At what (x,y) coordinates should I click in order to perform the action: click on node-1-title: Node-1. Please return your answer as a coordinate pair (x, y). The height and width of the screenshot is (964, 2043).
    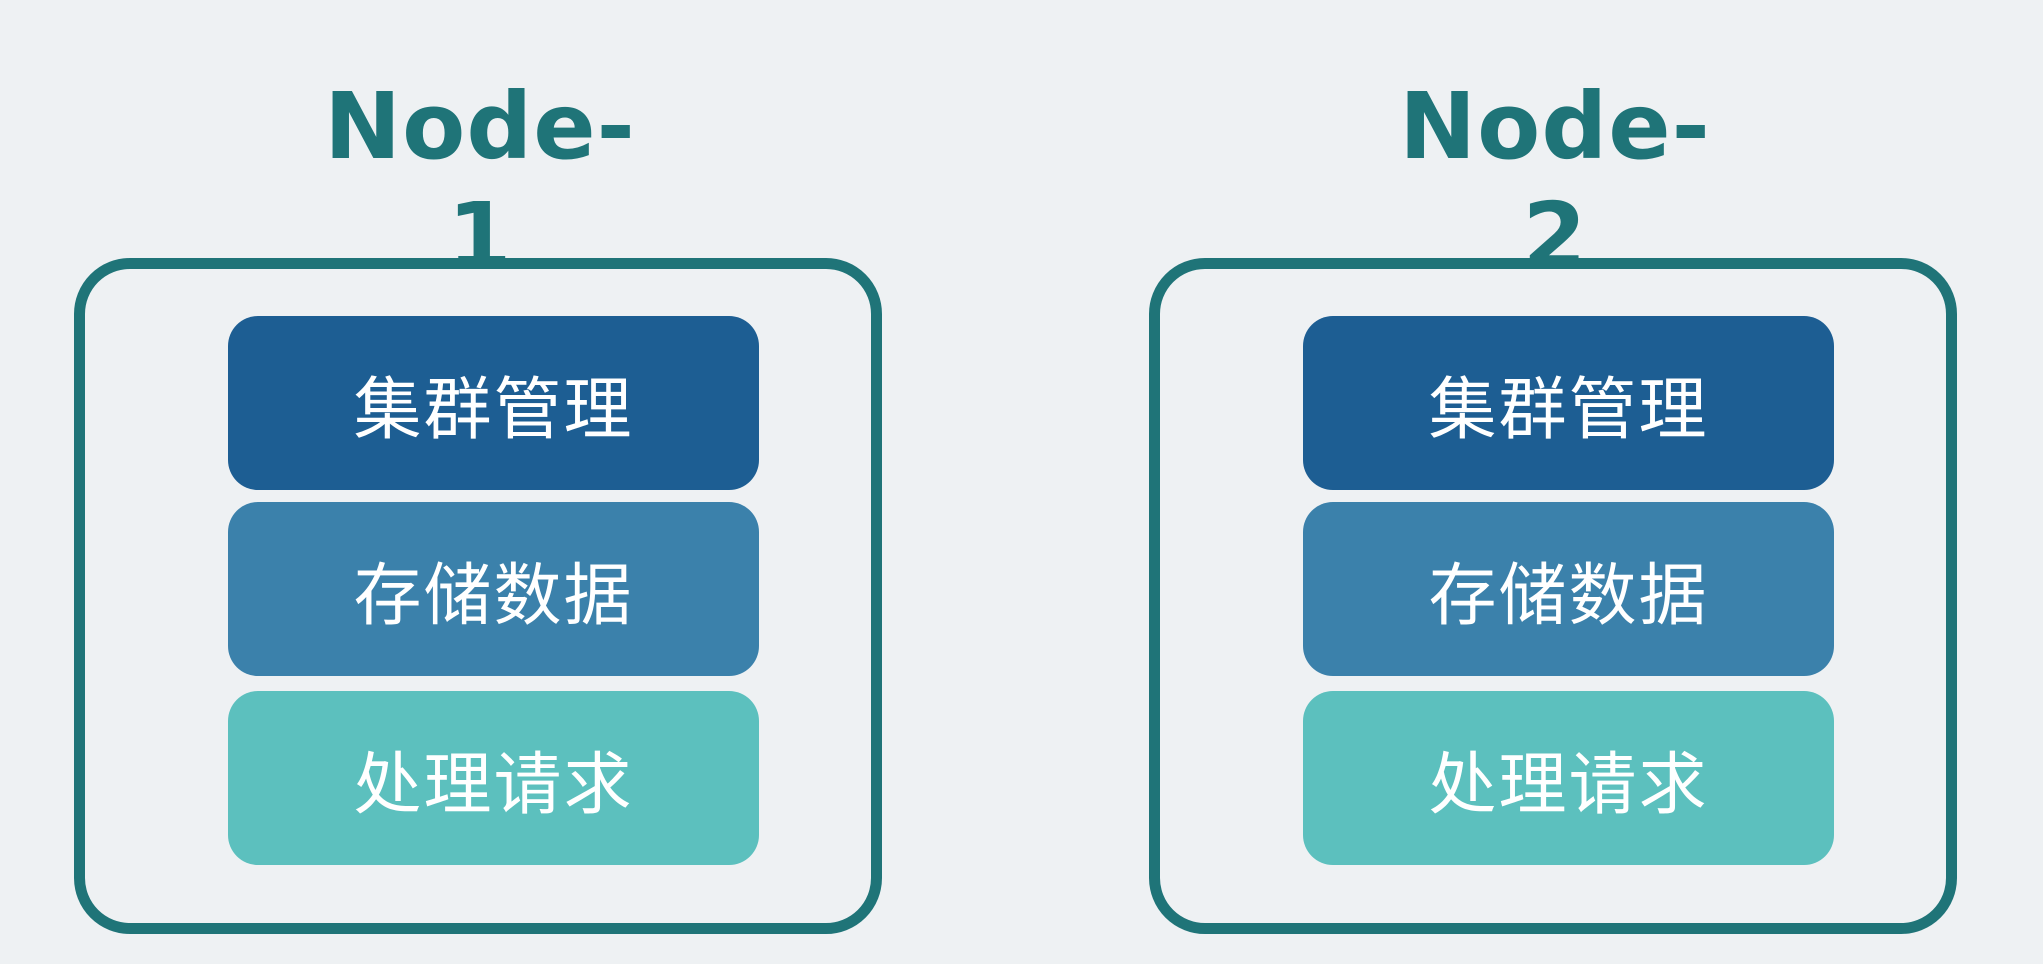
    Looking at the image, I should click on (480, 181).